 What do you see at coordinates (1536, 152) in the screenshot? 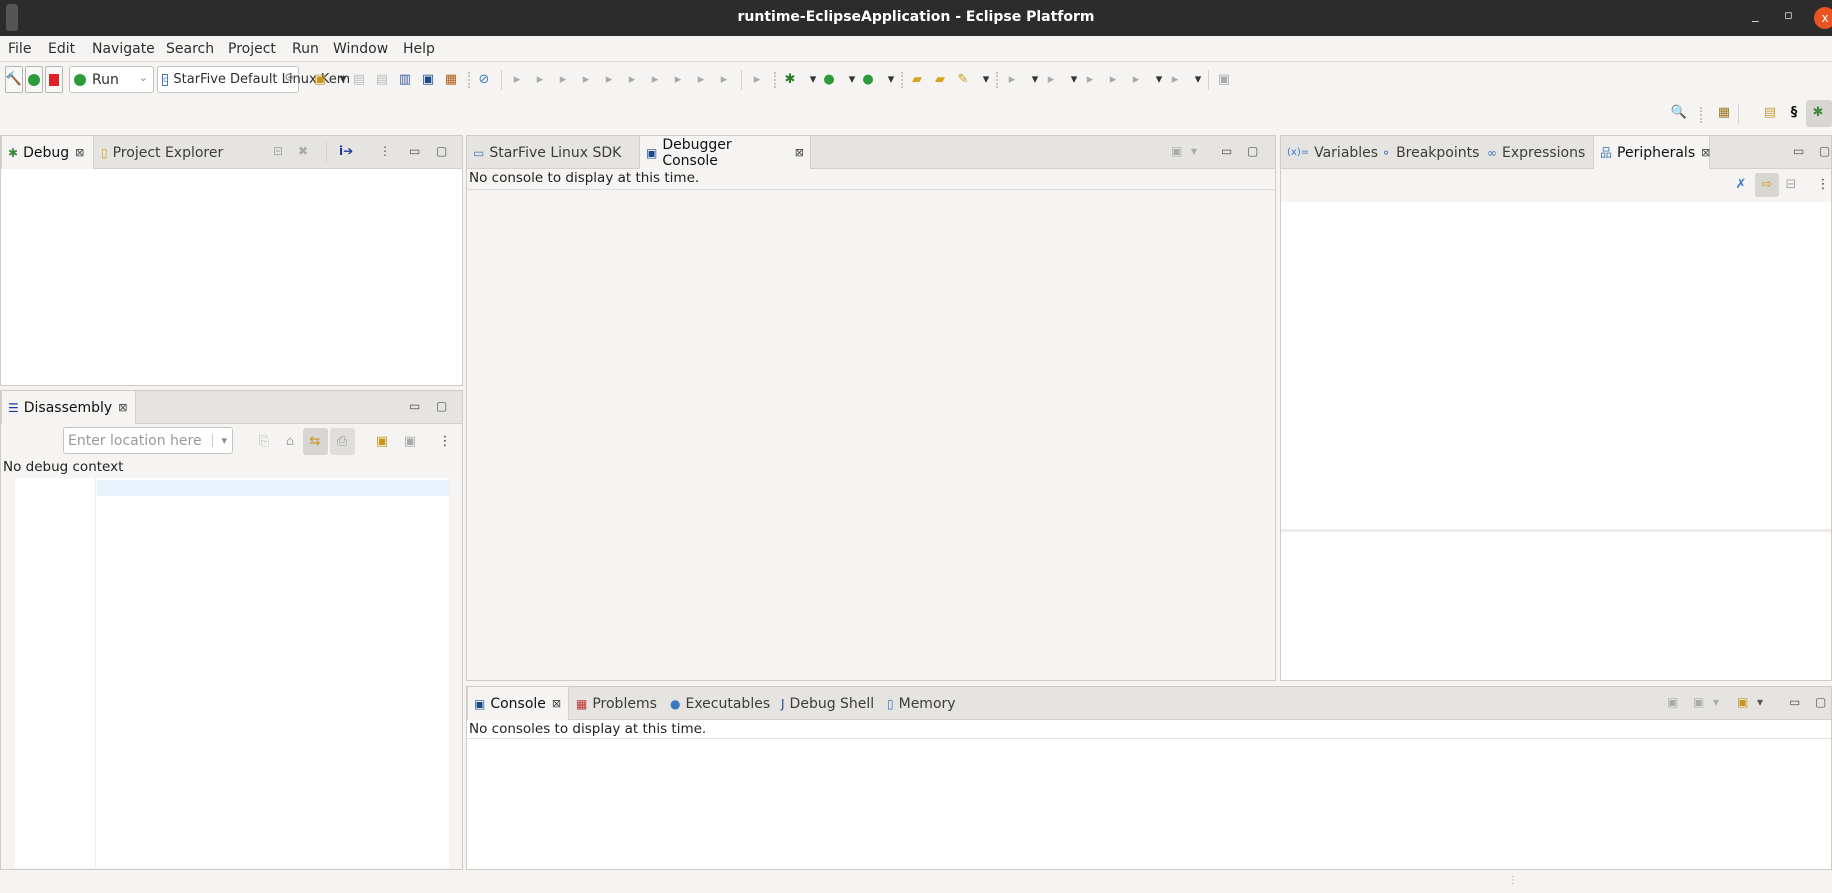
I see `tab-expressions: ∞ Expressions` at bounding box center [1536, 152].